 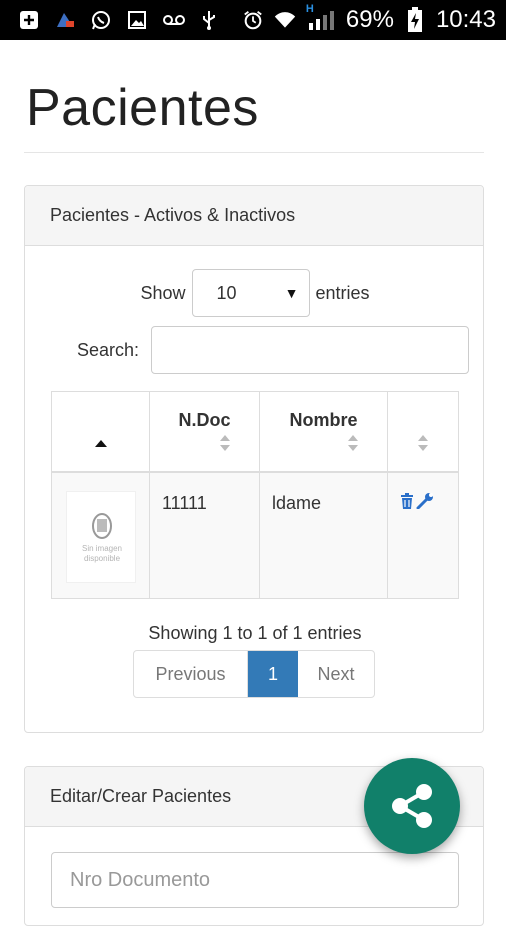 I want to click on table-row: Sin imagen disponible 11111 ldame, so click(x=255, y=535).